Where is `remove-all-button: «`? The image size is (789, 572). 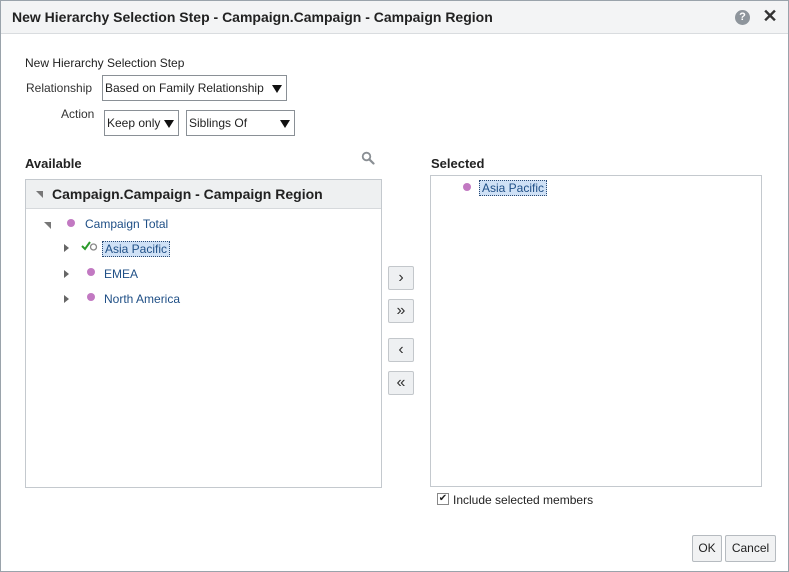
remove-all-button: « is located at coordinates (401, 383).